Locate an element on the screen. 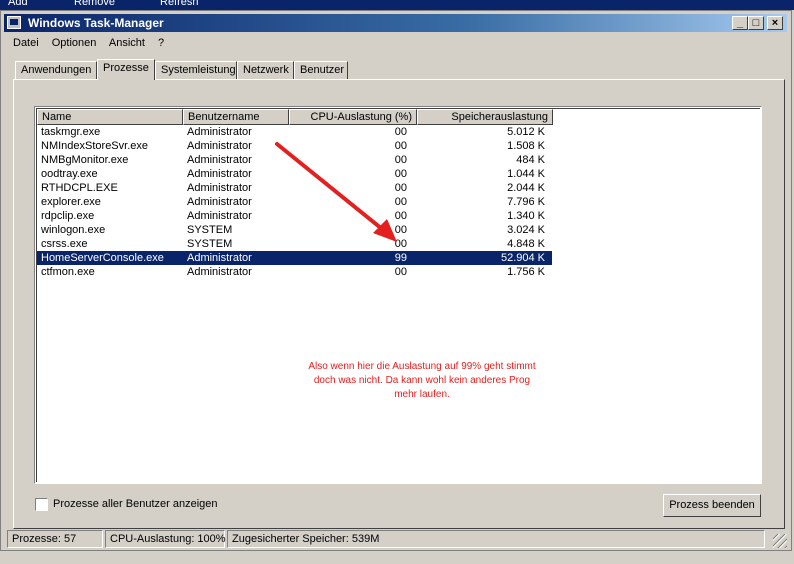  annotation-arrow is located at coordinates (336, 192).